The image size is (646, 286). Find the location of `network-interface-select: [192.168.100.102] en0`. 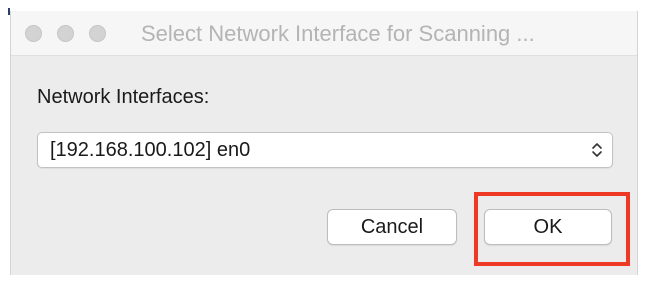

network-interface-select: [192.168.100.102] en0 is located at coordinates (325, 150).